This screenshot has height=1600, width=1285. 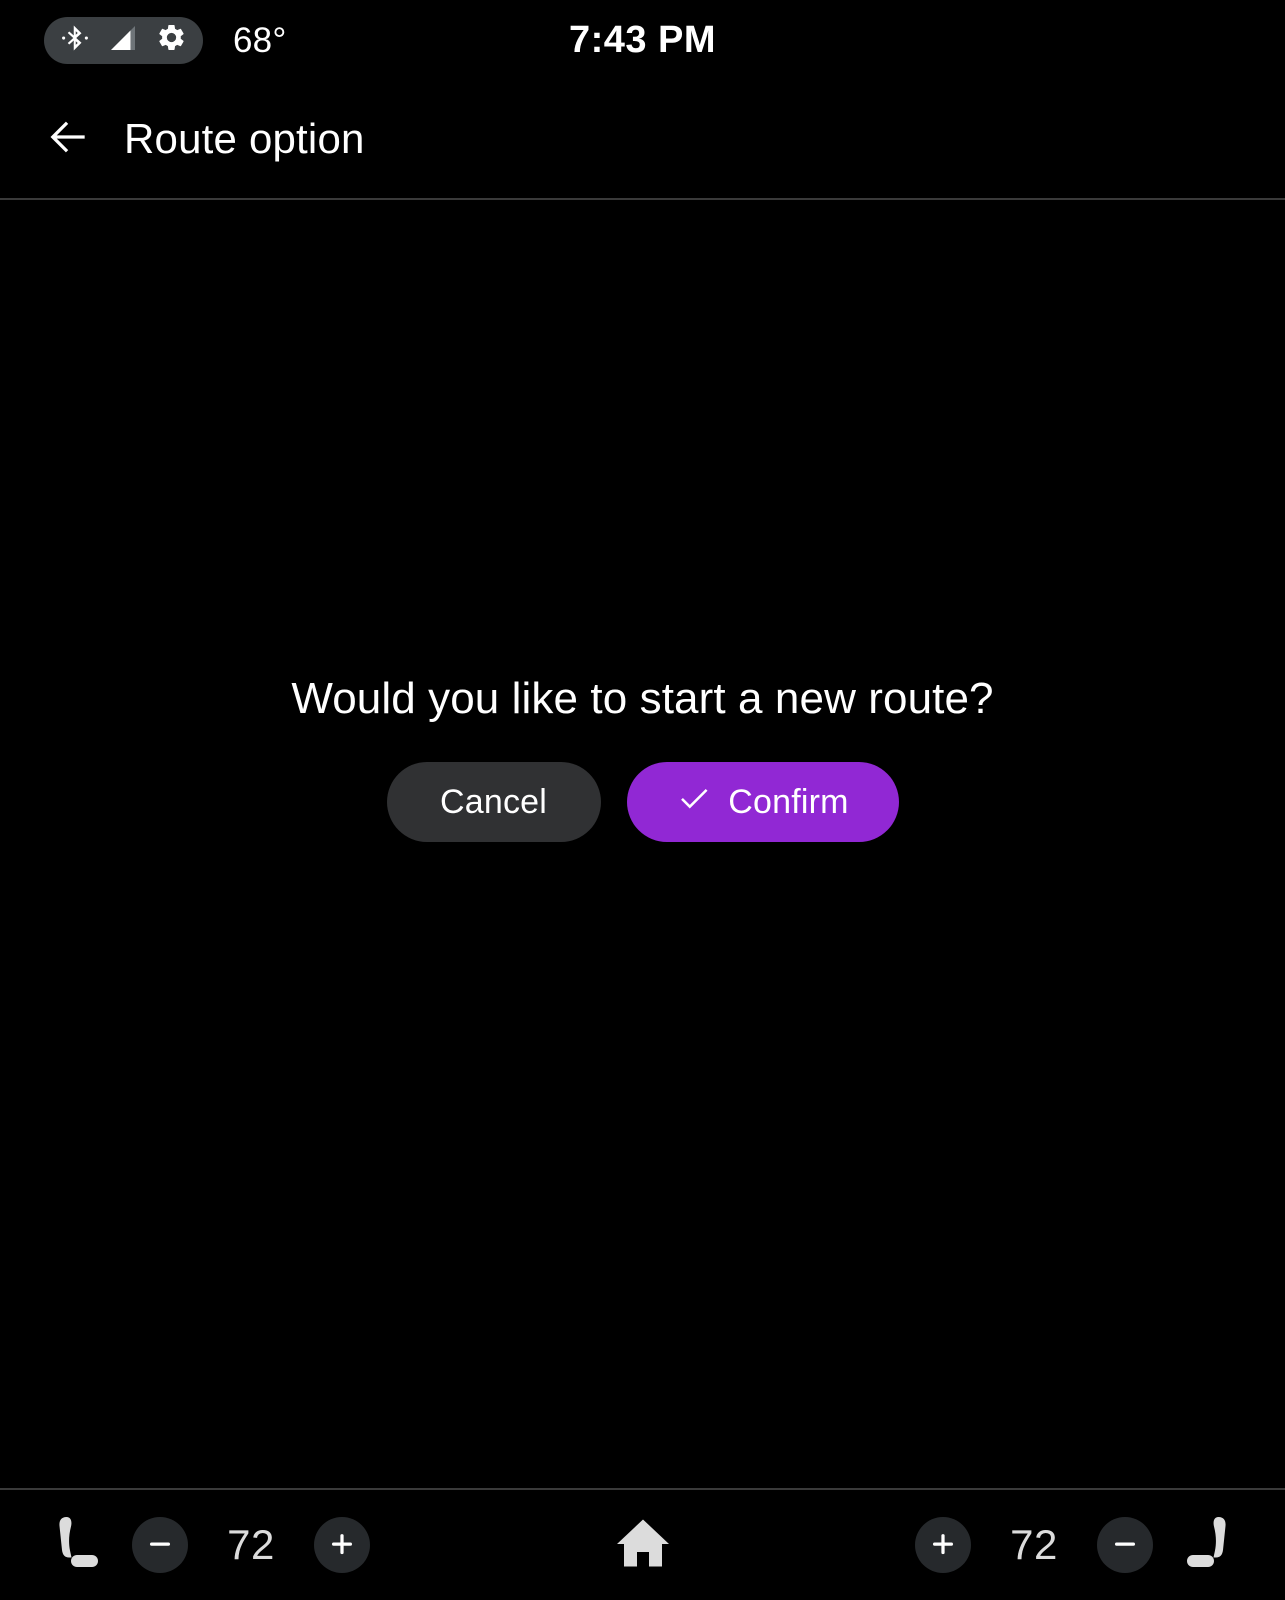 What do you see at coordinates (207, 1545) in the screenshot?
I see `driver-climate-controls: 72` at bounding box center [207, 1545].